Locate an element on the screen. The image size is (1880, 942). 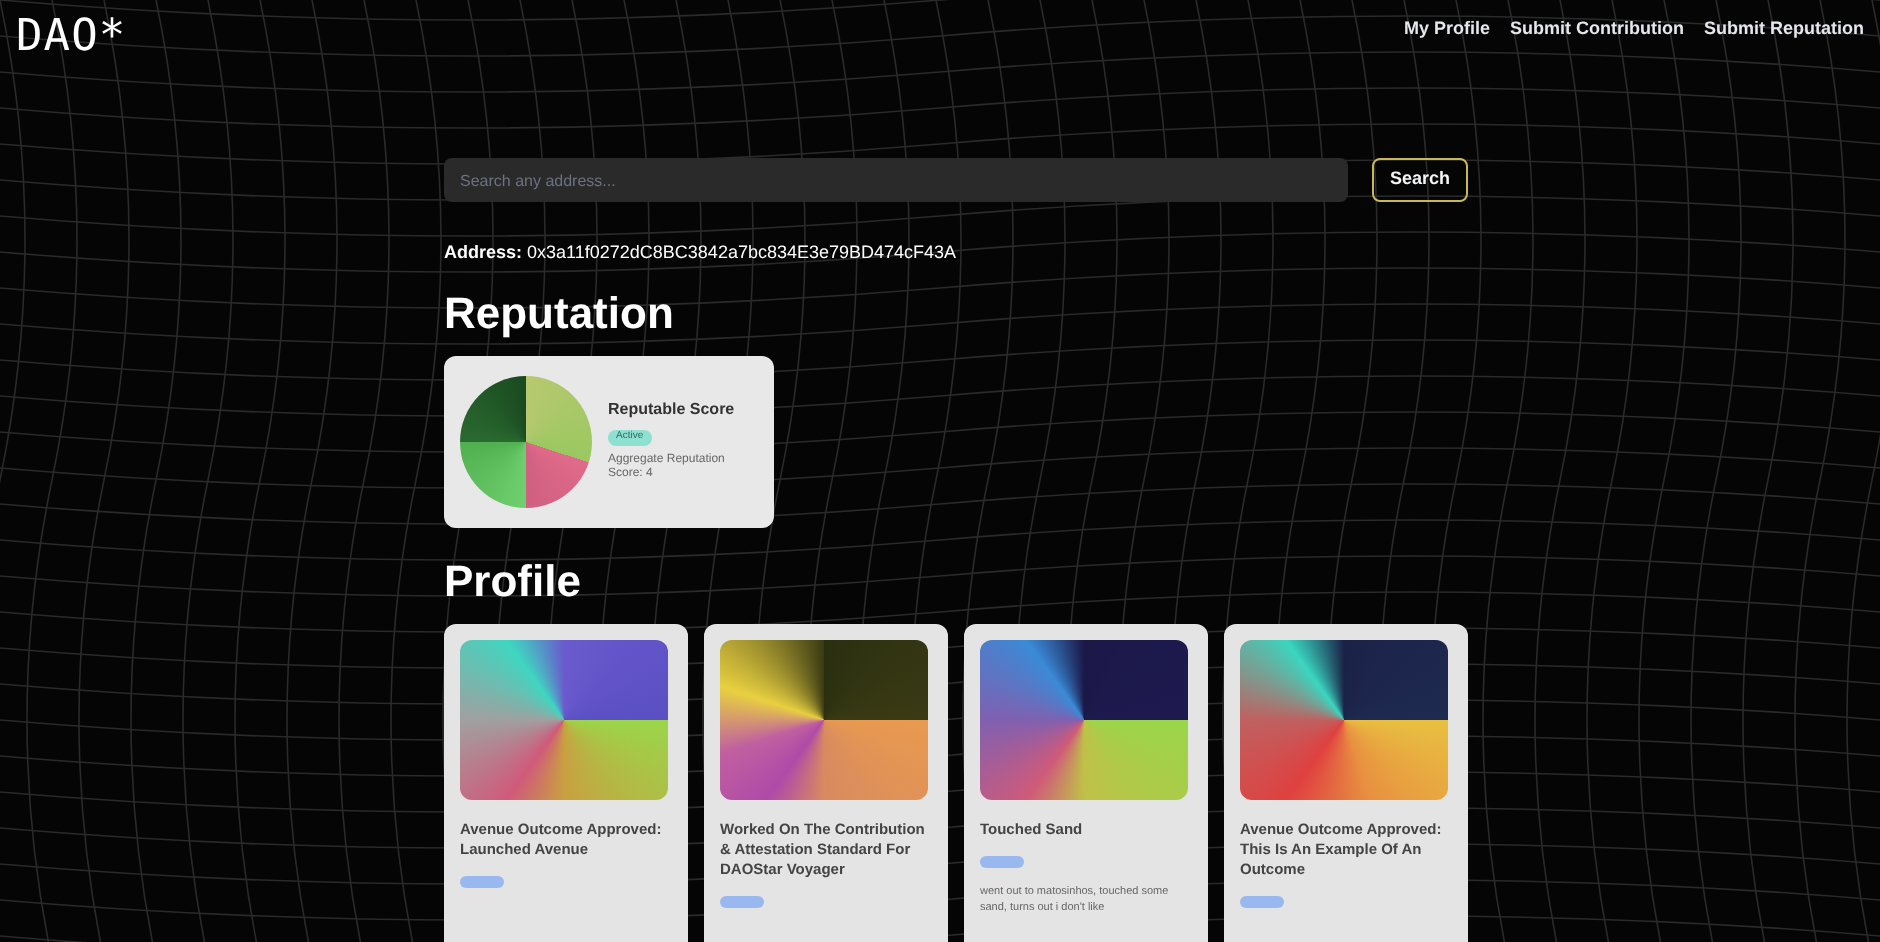
nav-link: Submit Contribution is located at coordinates (1597, 29).